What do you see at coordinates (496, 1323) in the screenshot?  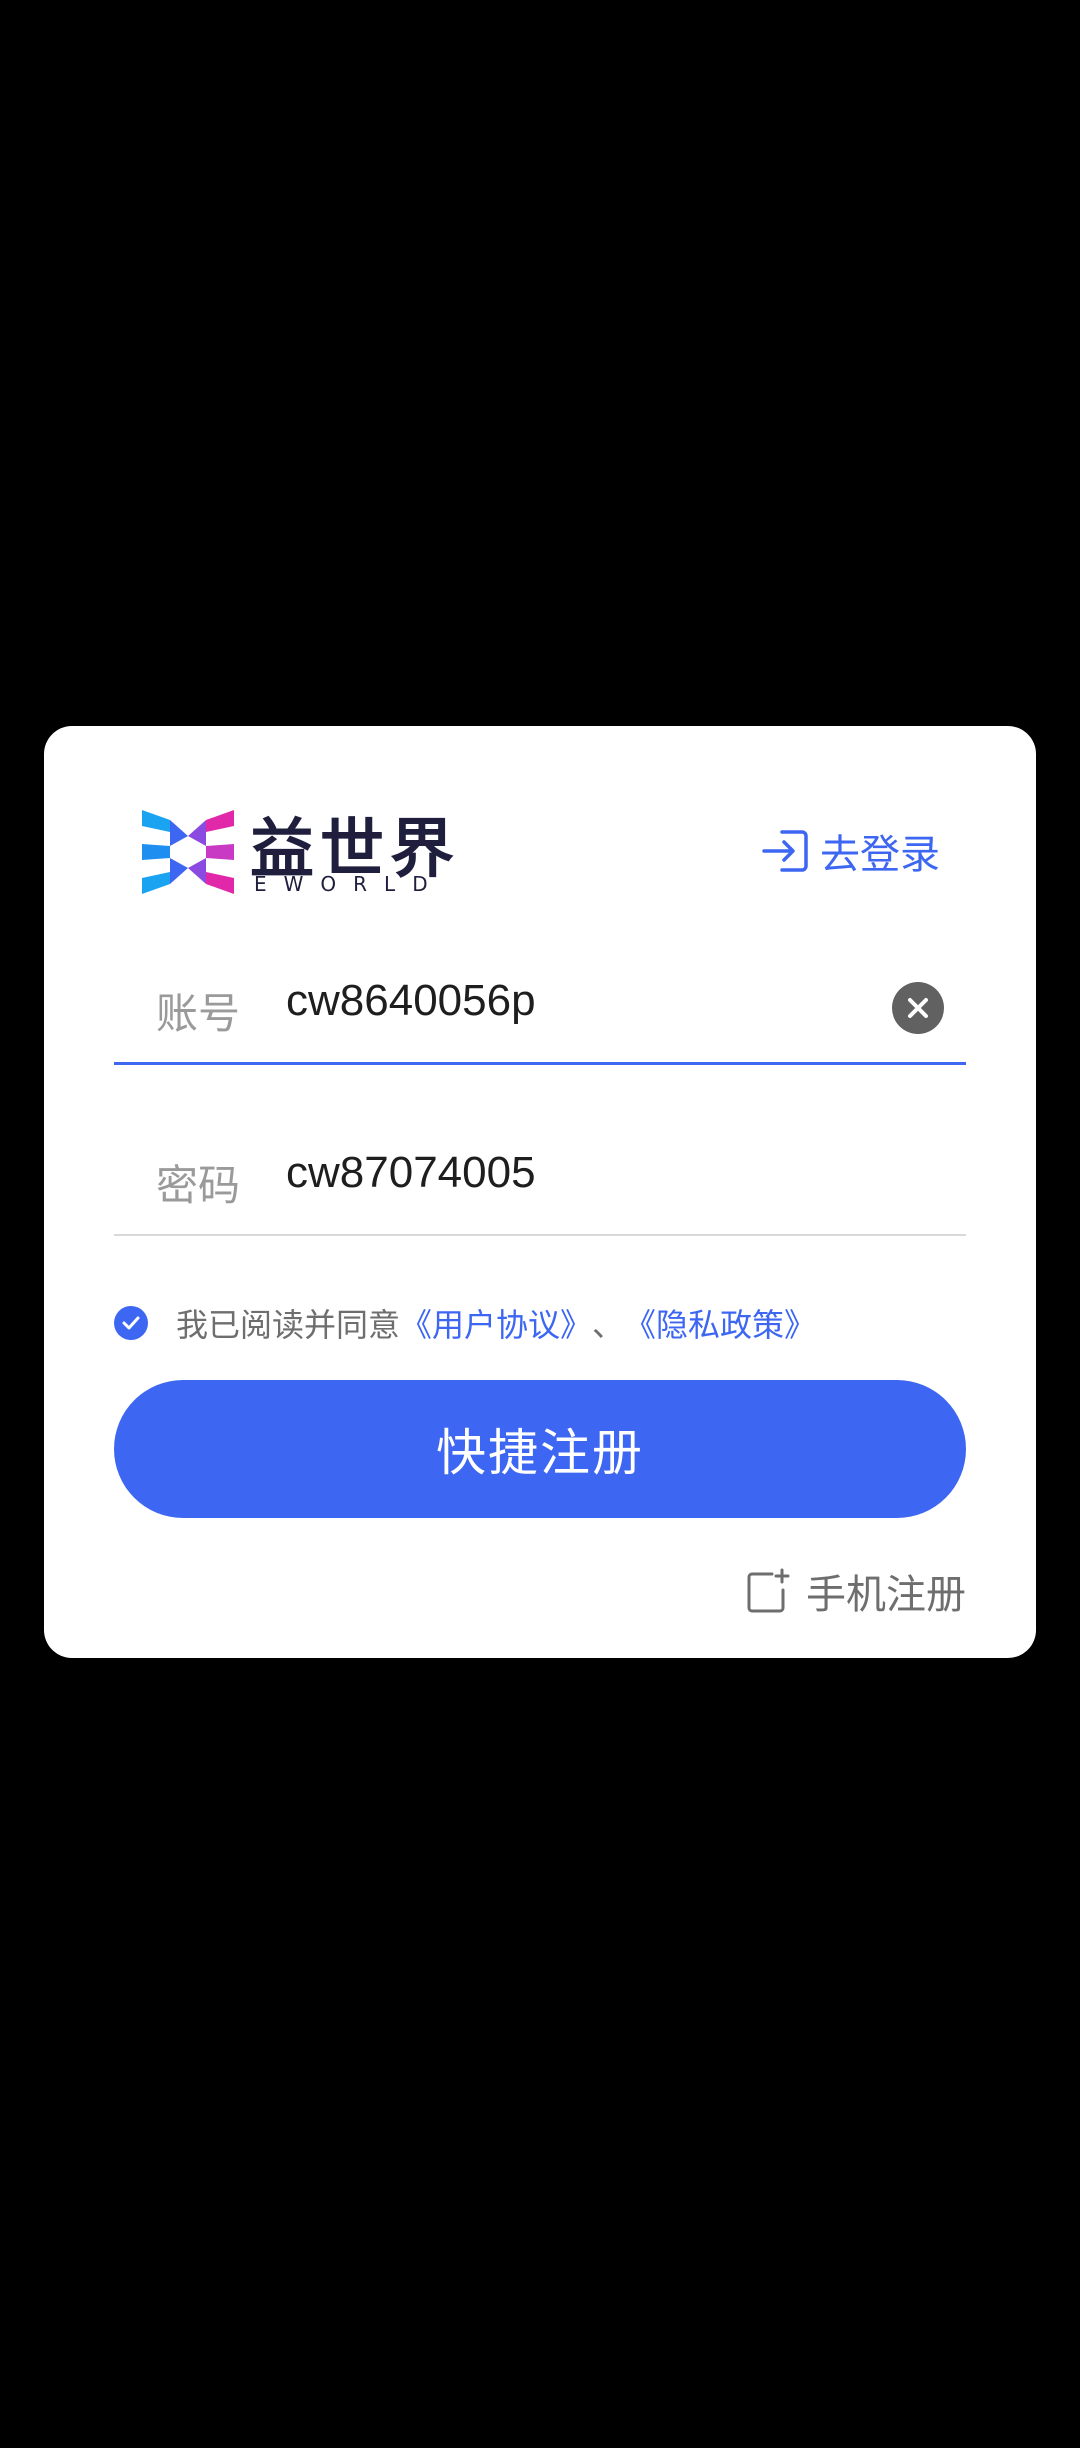 I see `user-agreement-link: 《用户协议》` at bounding box center [496, 1323].